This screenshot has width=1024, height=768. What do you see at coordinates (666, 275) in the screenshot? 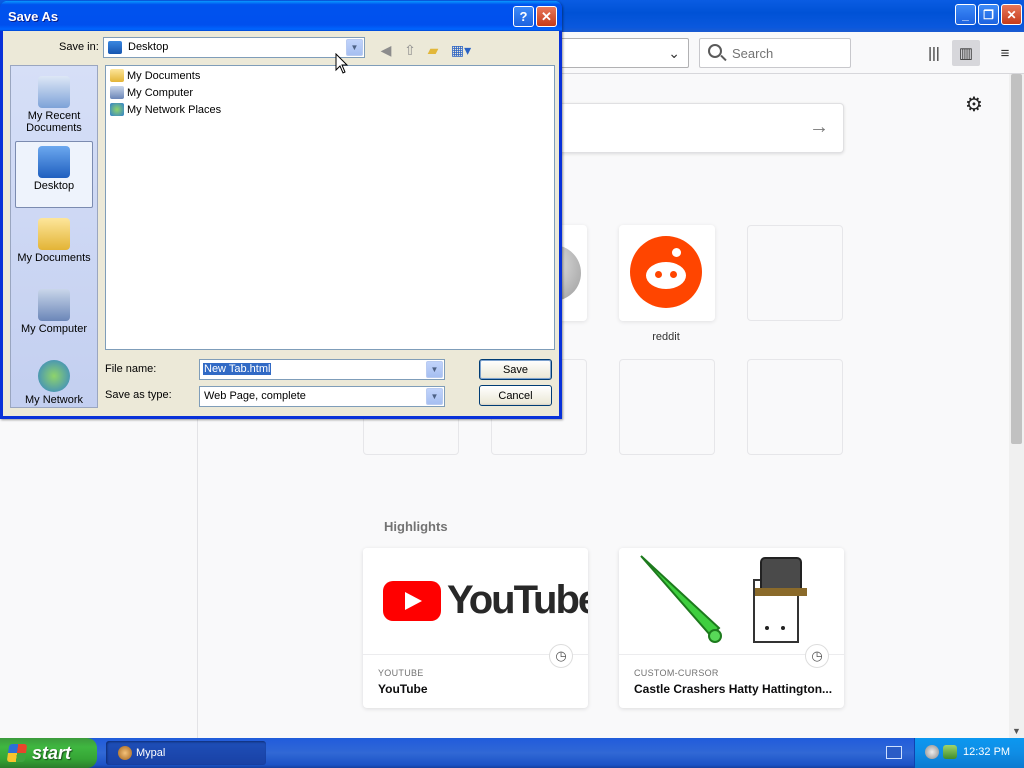
I see `reddit-face` at bounding box center [666, 275].